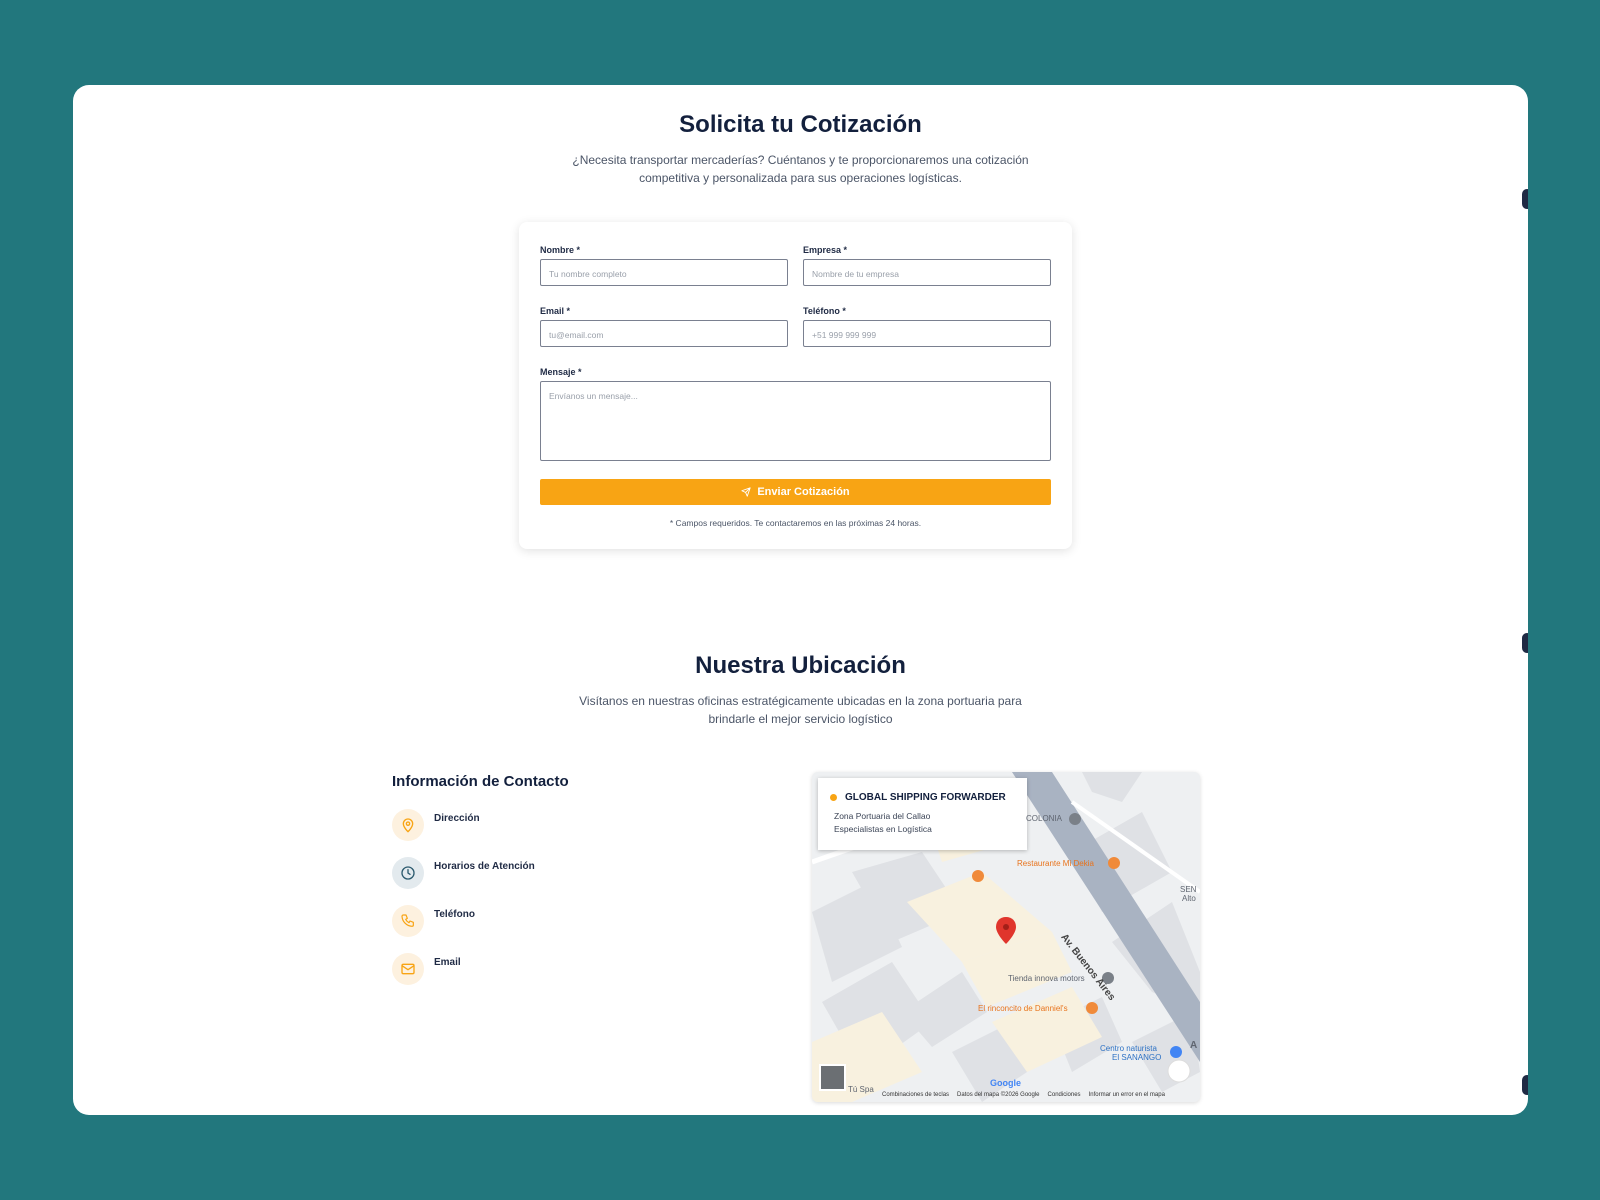 The height and width of the screenshot is (1200, 1600). What do you see at coordinates (882, 816) in the screenshot?
I see `popup-line: Zona Portuaria del Callao` at bounding box center [882, 816].